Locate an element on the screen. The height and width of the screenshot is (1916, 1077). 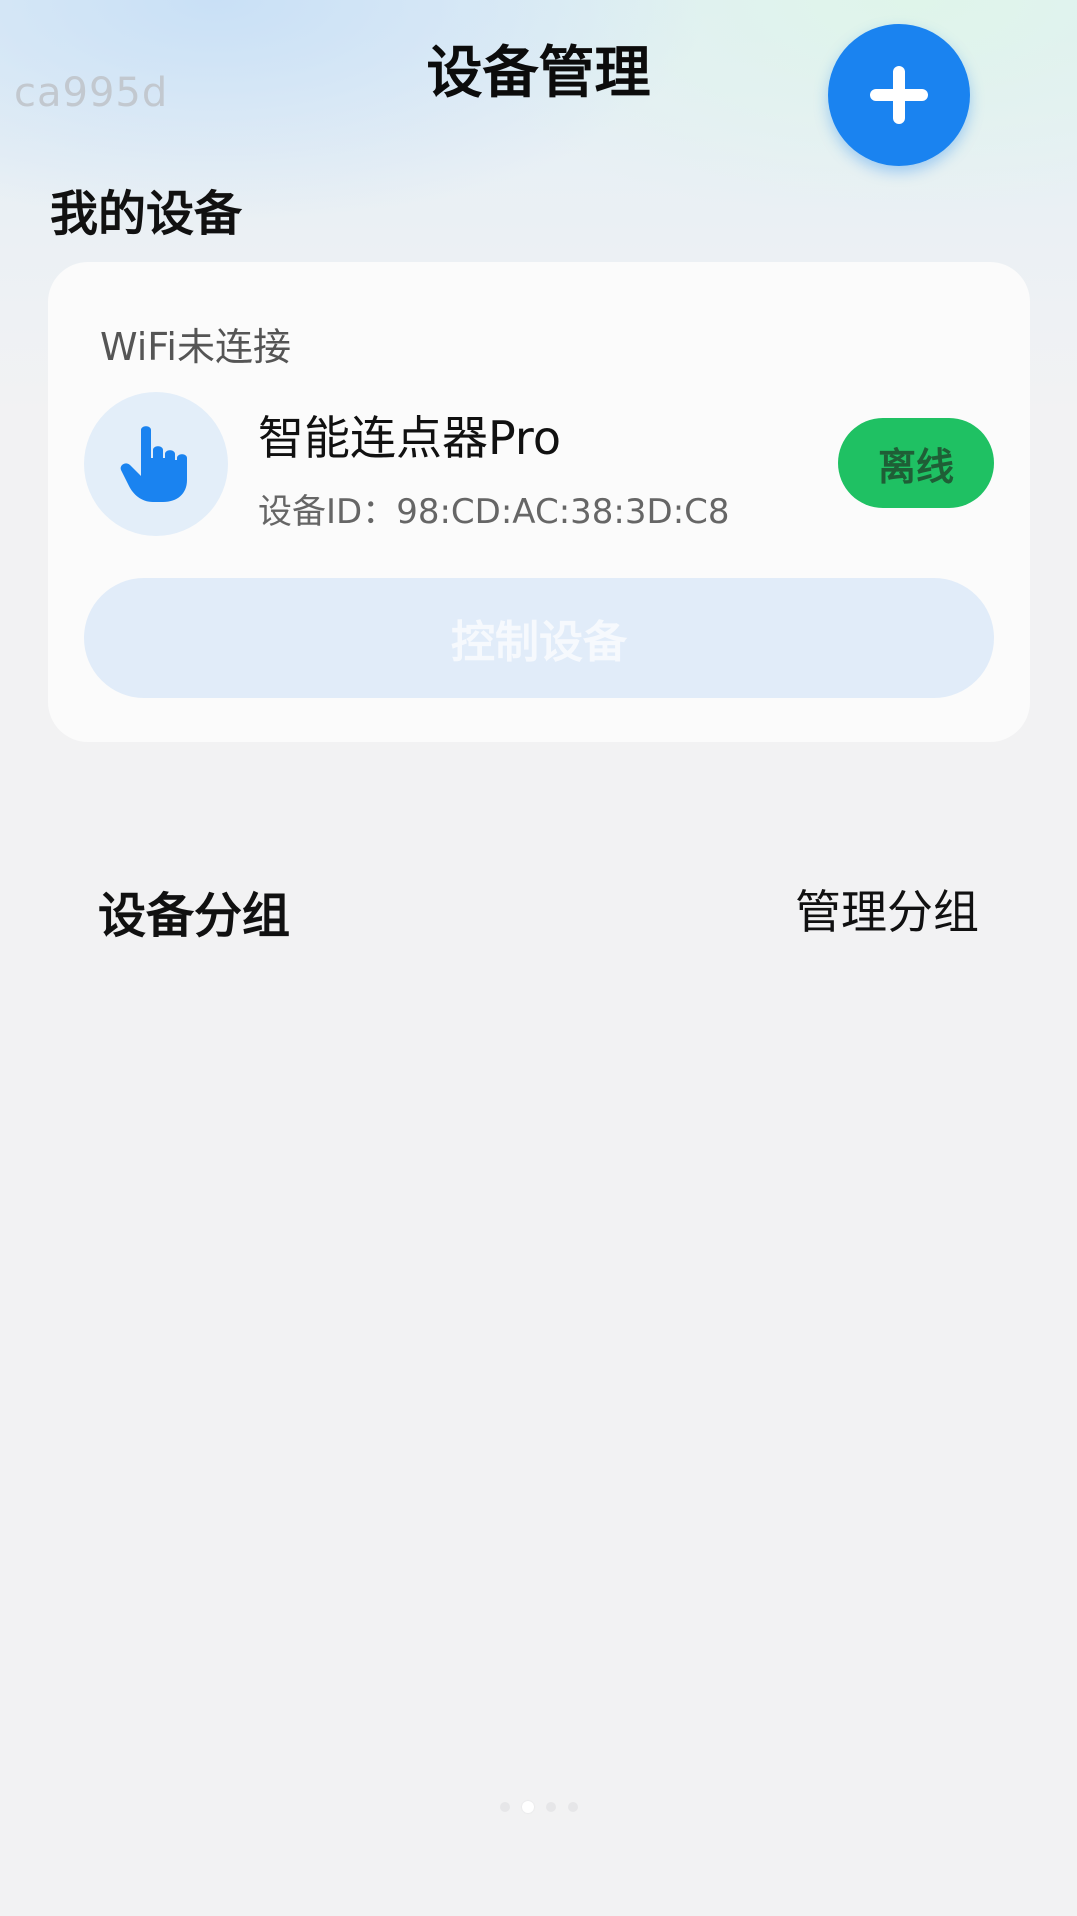
device-groups-title: 设备分组 is located at coordinates (194, 916).